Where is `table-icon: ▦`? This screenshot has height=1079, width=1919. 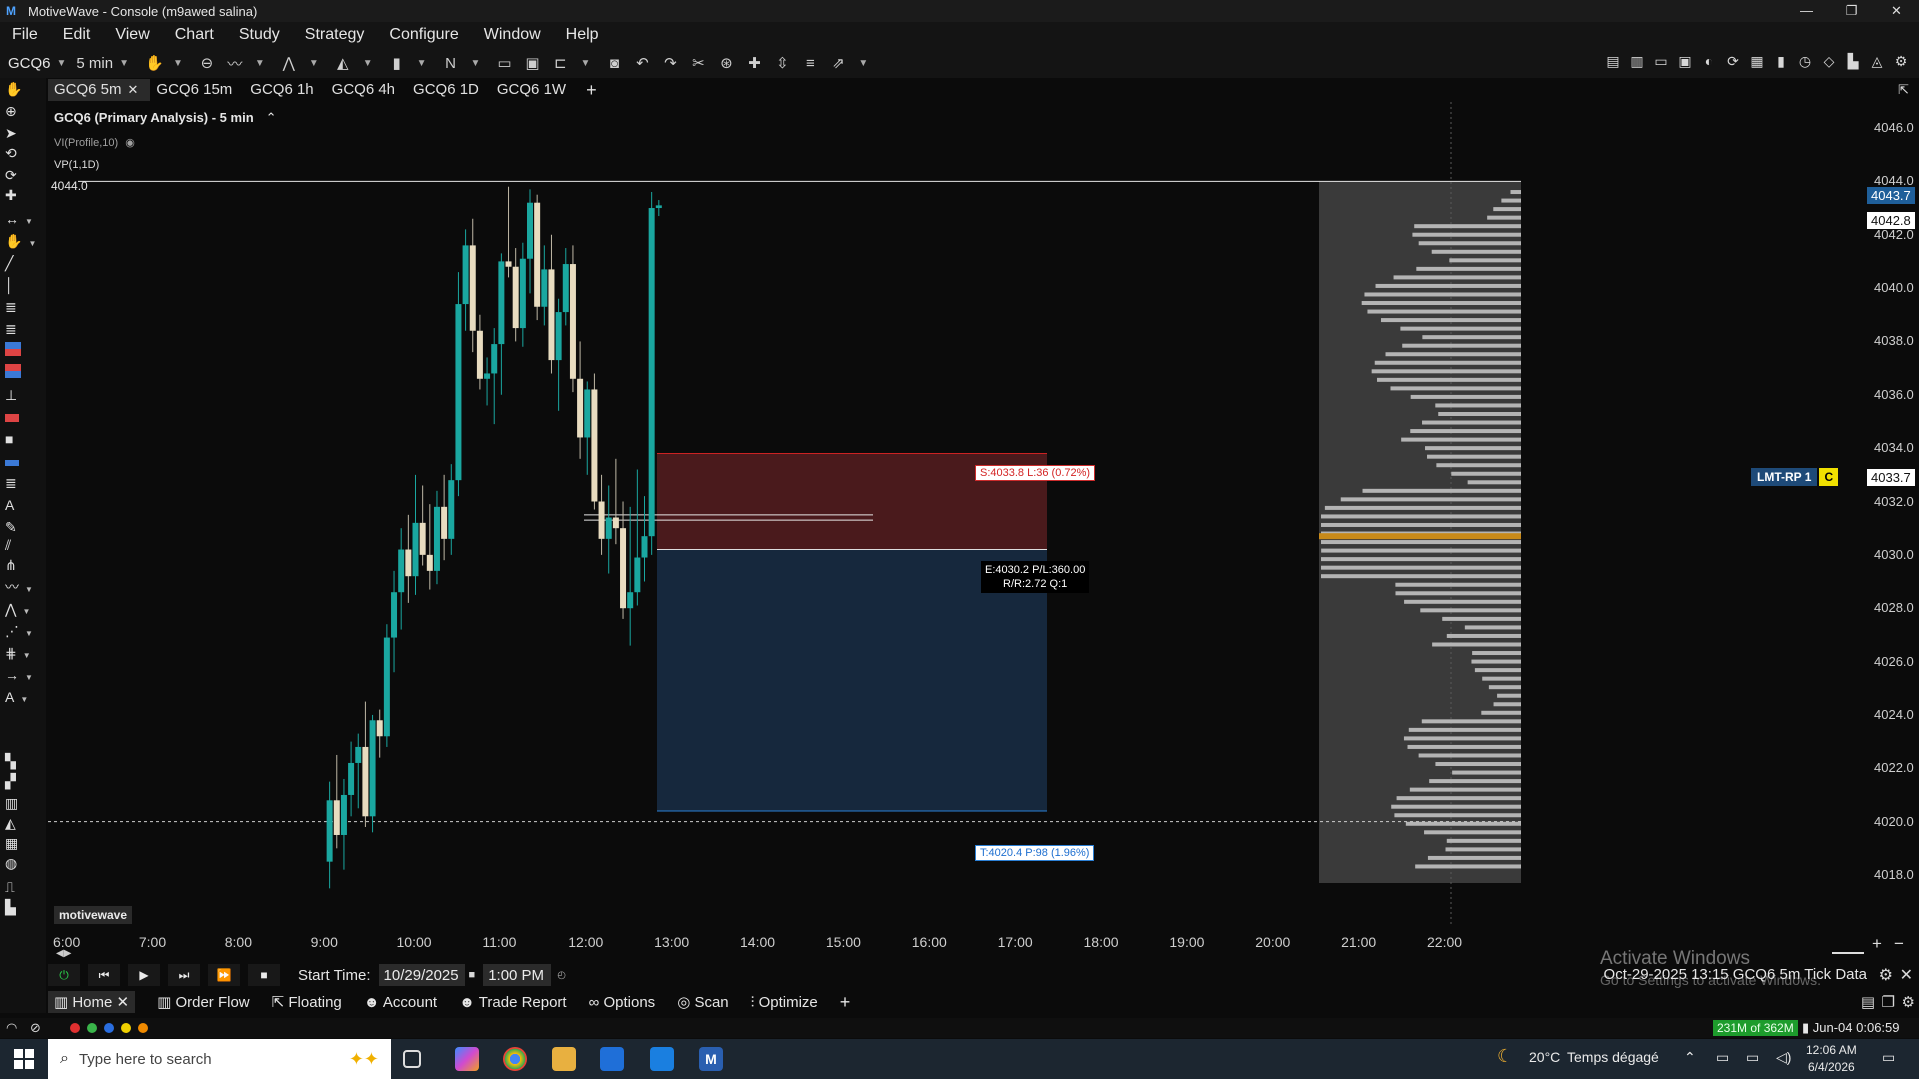
table-icon: ▦ is located at coordinates (1757, 61).